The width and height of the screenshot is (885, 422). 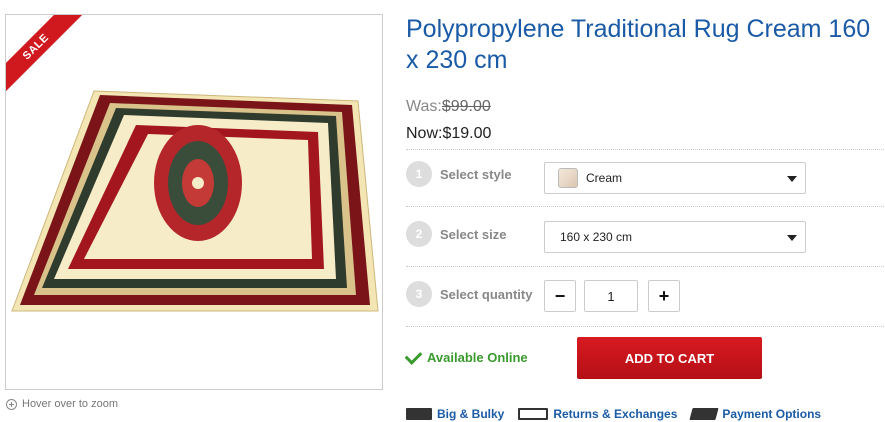 What do you see at coordinates (611, 296) in the screenshot?
I see `quantity-input` at bounding box center [611, 296].